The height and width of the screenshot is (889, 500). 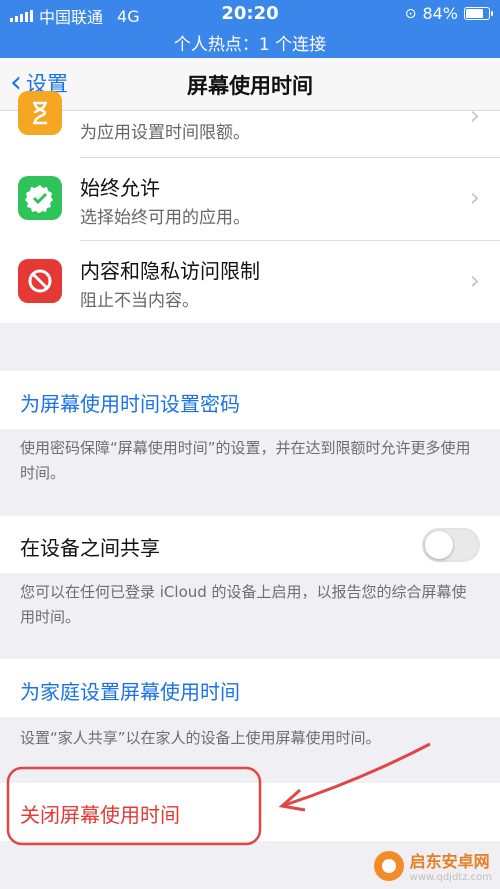 I want to click on battery-fill, so click(x=474, y=13).